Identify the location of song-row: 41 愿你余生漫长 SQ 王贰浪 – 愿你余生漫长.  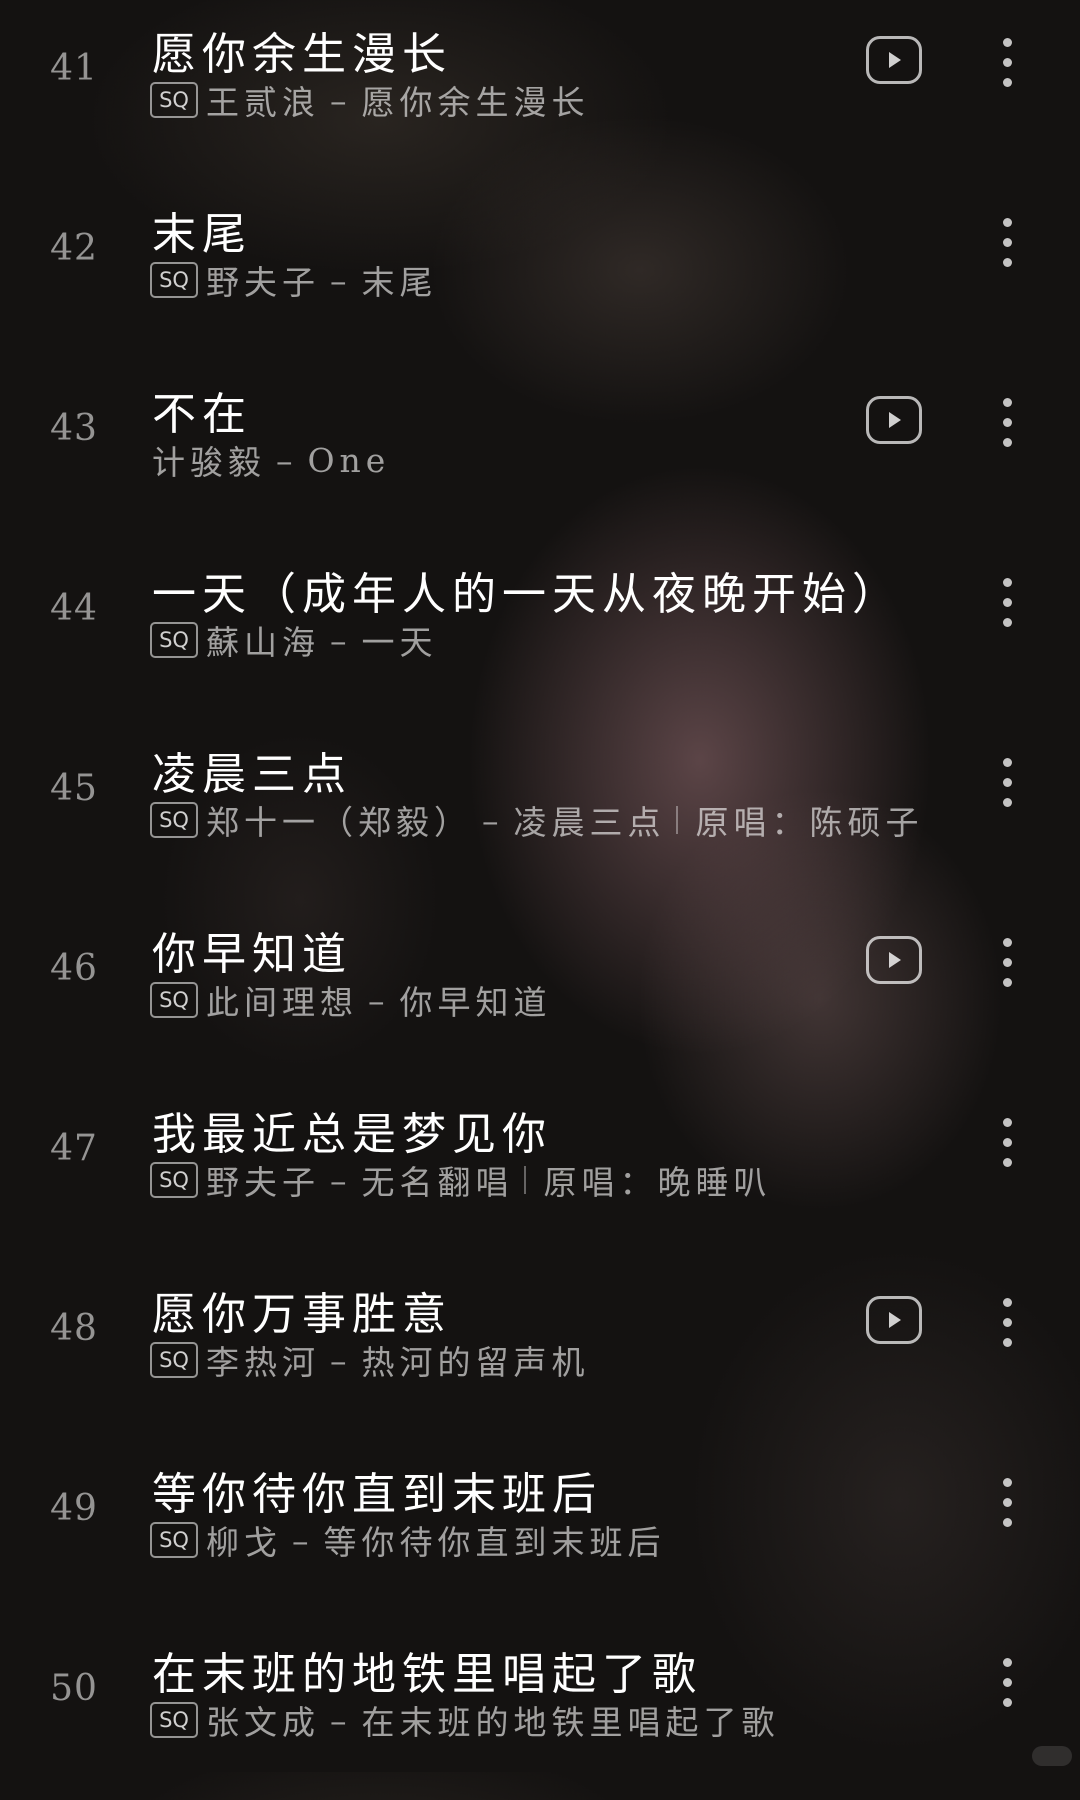
(540, 90).